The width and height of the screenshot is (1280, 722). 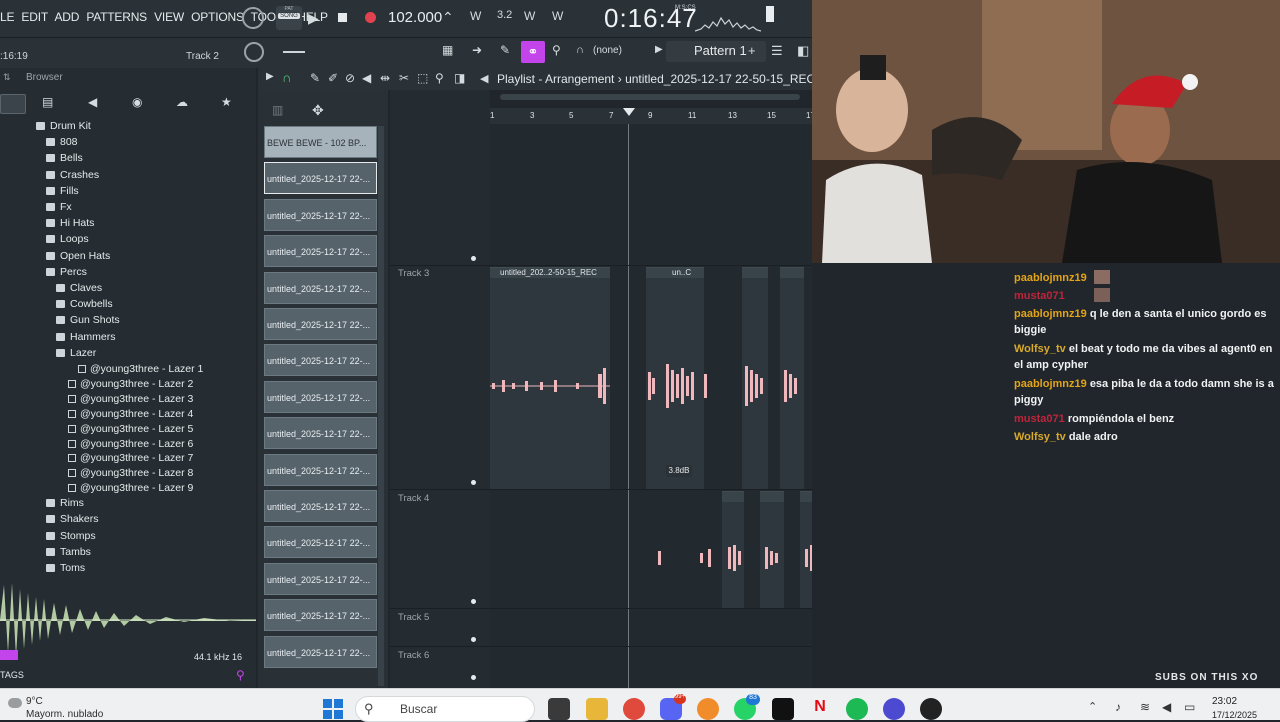 What do you see at coordinates (63, 126) in the screenshot?
I see `browser-folder: Drum Kit` at bounding box center [63, 126].